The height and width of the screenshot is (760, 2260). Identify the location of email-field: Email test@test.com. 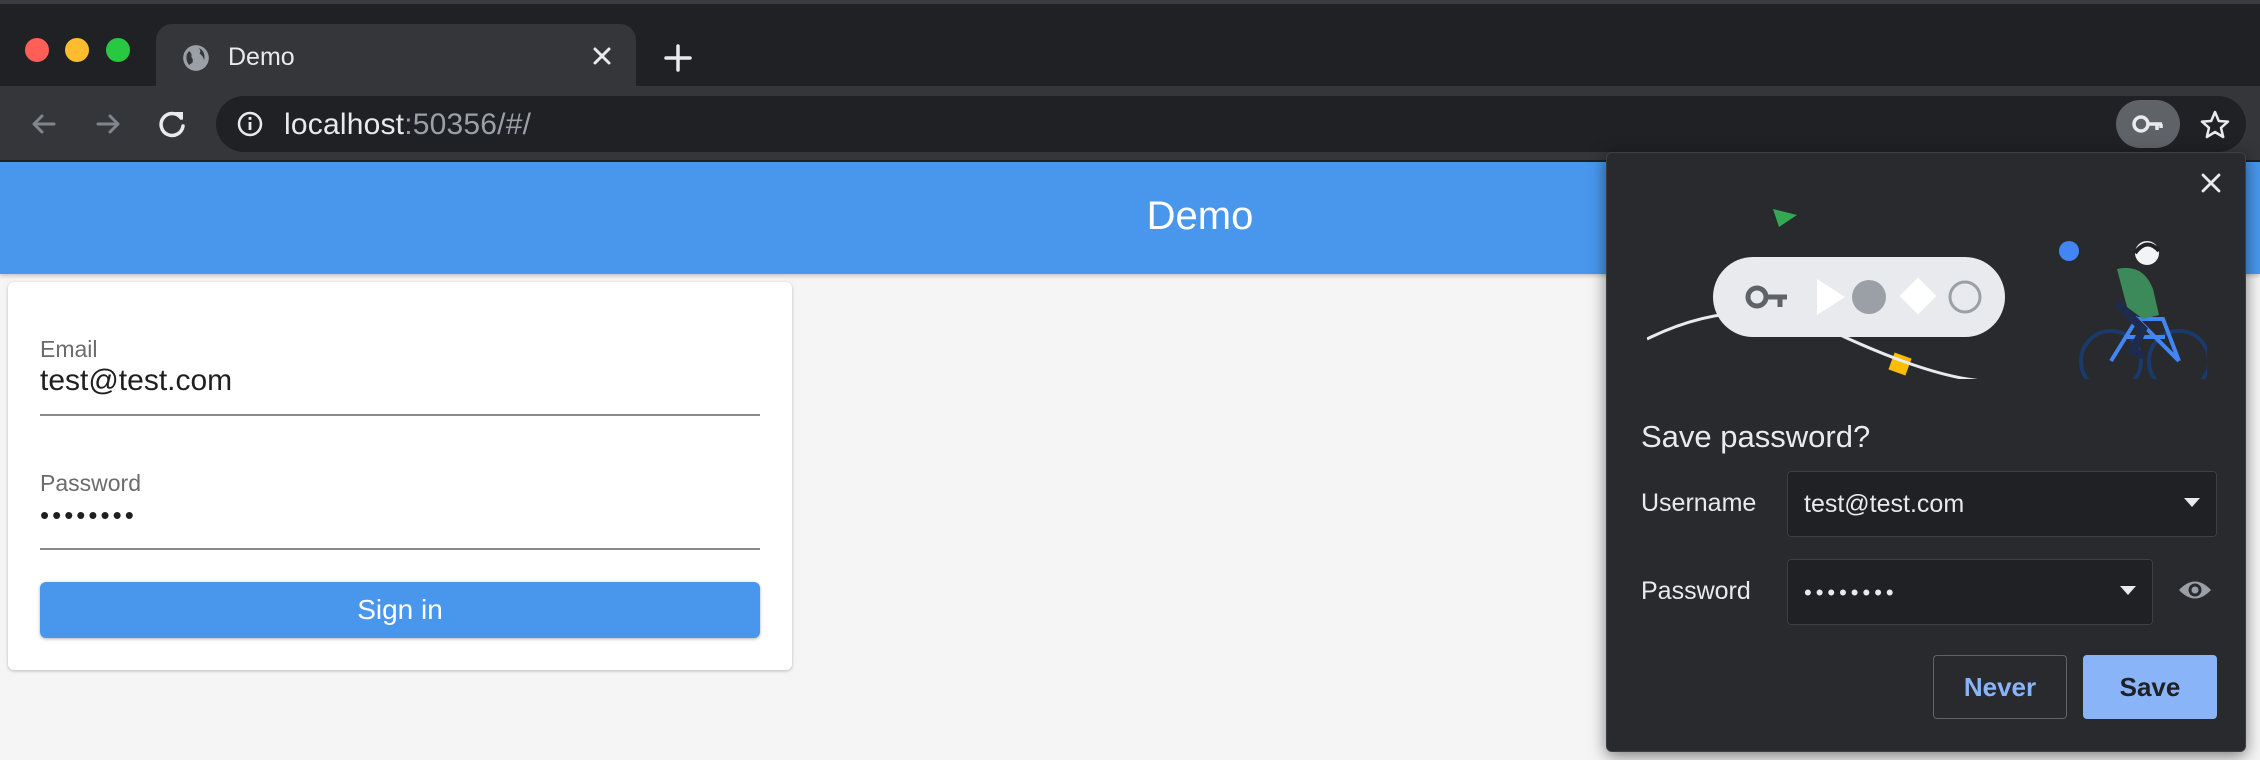
(400, 376).